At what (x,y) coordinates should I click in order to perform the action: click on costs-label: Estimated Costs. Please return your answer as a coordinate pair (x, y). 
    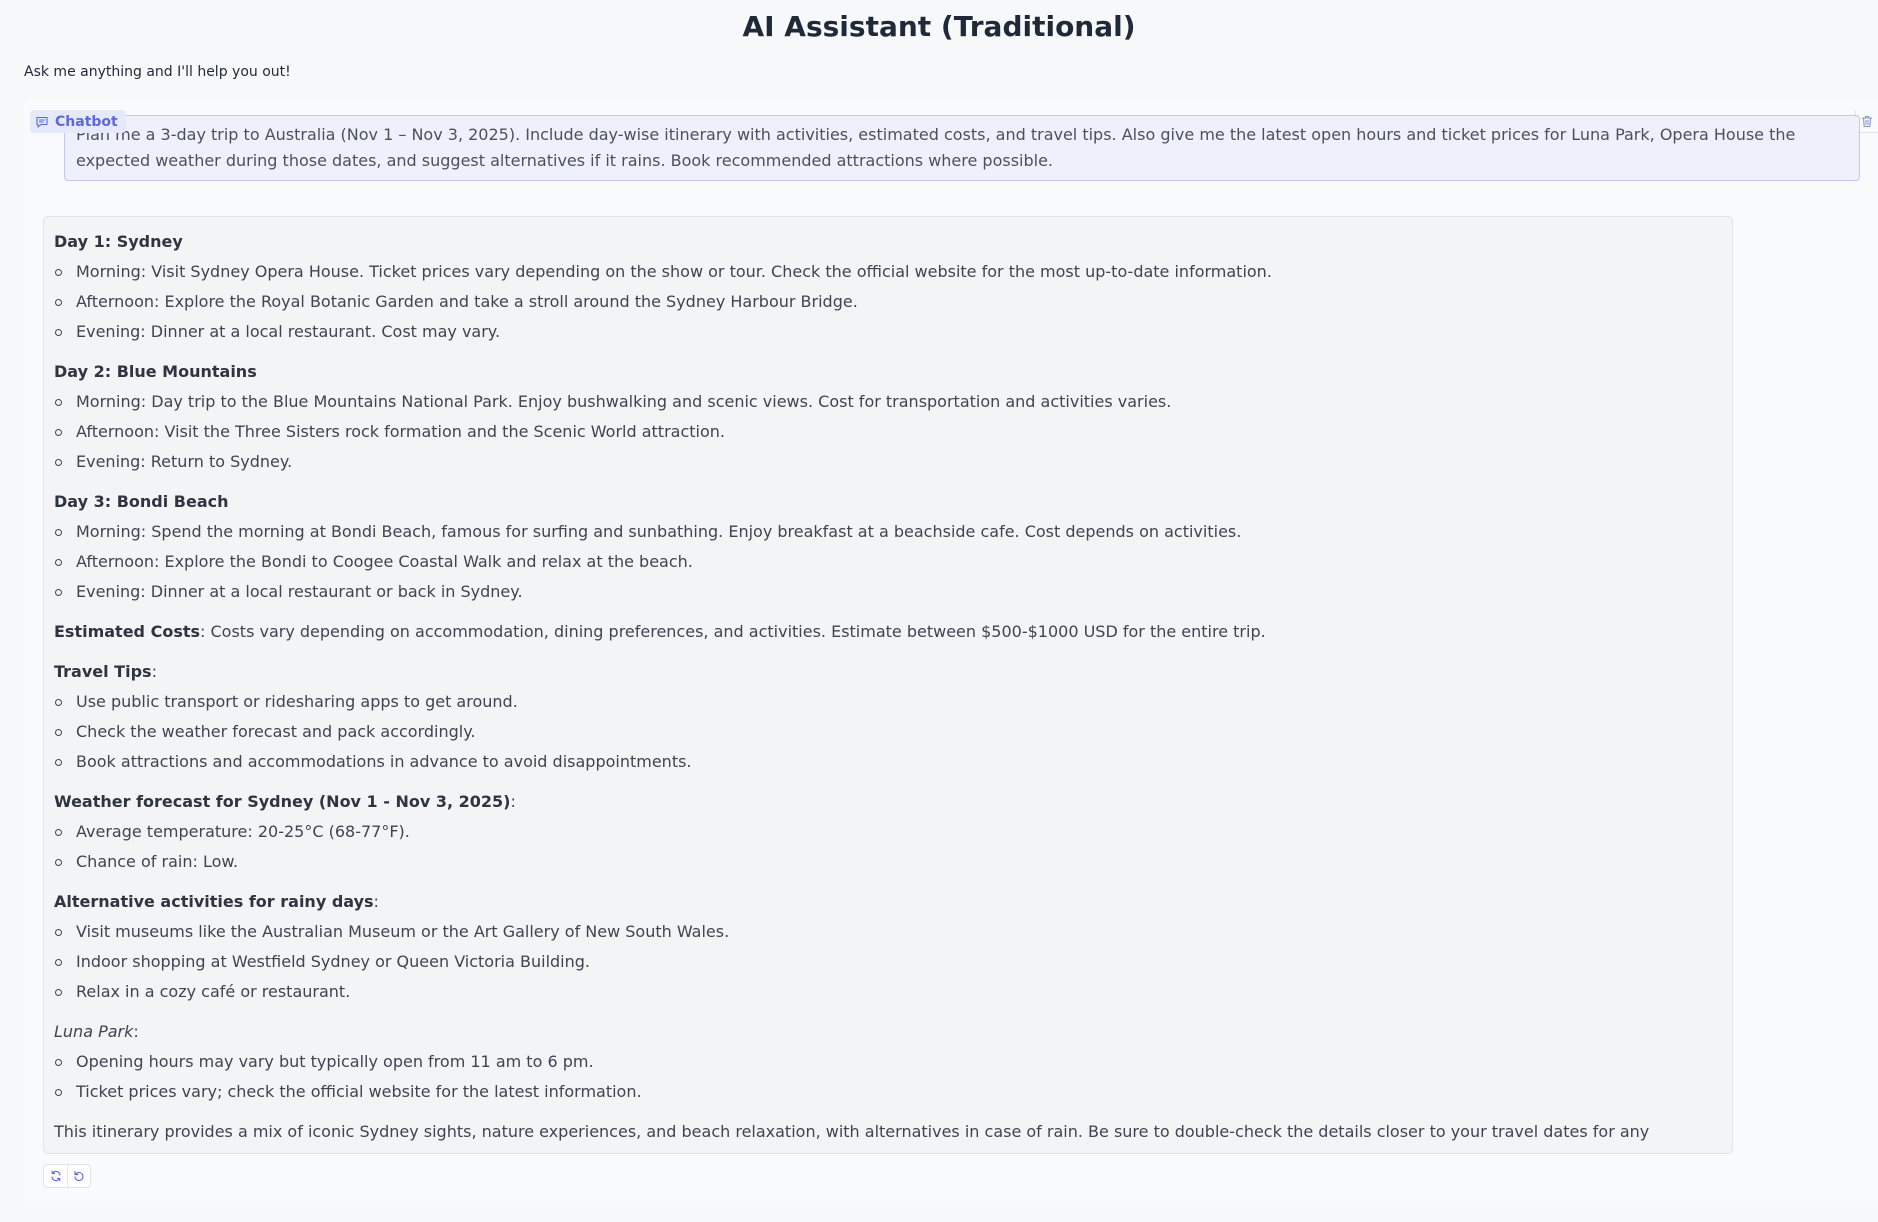
    Looking at the image, I should click on (127, 631).